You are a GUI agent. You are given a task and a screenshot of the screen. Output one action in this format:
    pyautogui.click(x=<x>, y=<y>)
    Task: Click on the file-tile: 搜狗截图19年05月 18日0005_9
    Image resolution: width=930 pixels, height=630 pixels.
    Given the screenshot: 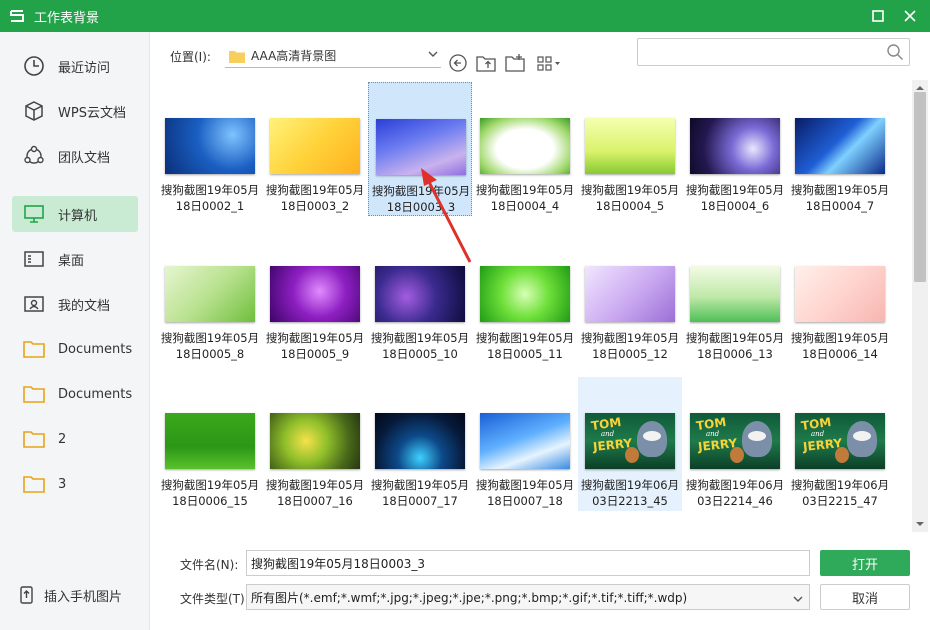 What is the action you would take?
    pyautogui.click(x=315, y=297)
    